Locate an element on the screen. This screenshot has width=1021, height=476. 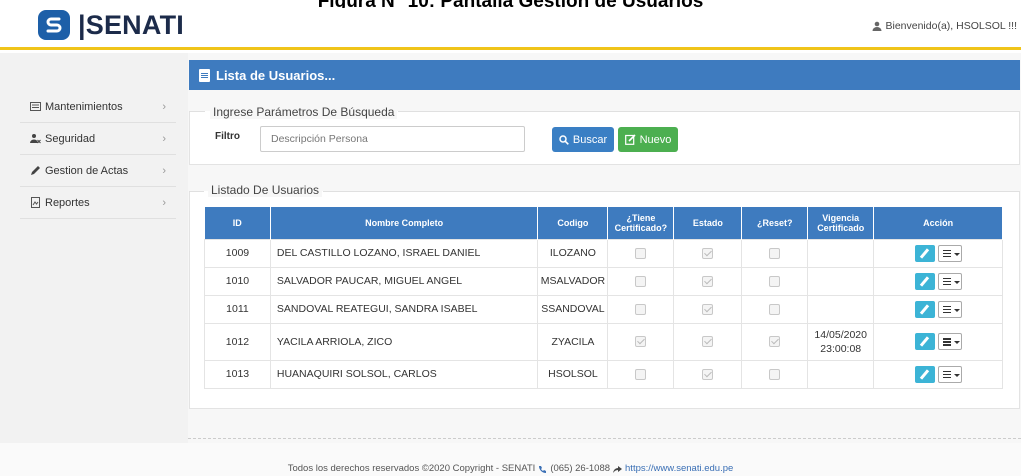
new-item-icon is located at coordinates (630, 139).